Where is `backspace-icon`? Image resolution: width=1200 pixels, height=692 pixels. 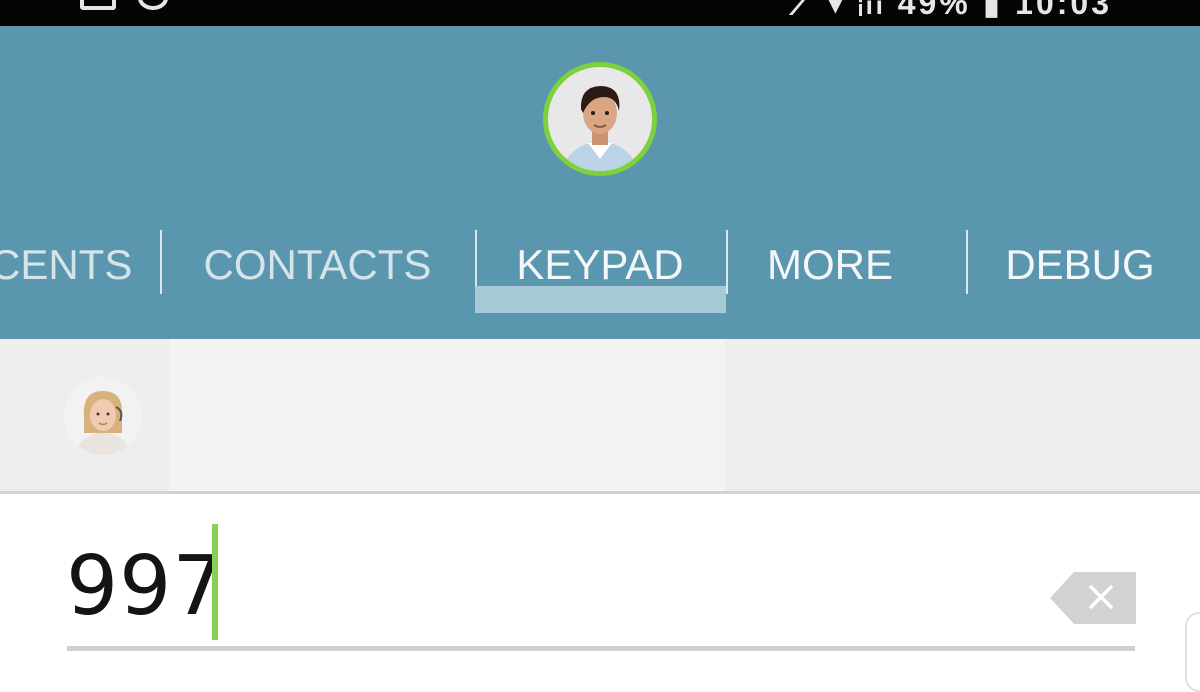 backspace-icon is located at coordinates (1093, 598).